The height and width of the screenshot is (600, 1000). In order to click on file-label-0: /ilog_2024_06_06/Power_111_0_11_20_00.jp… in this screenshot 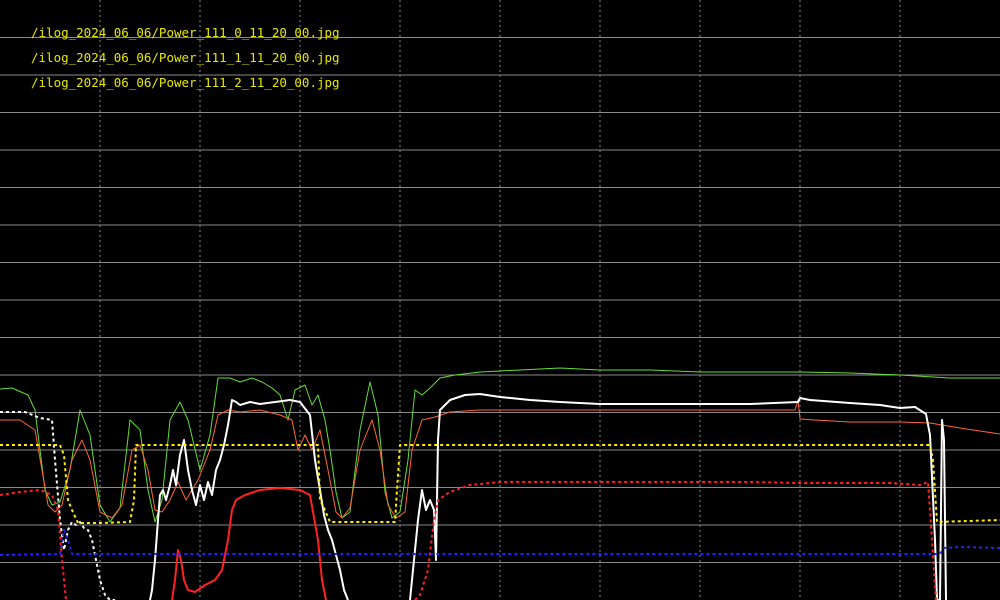, I will do `click(185, 32)`.